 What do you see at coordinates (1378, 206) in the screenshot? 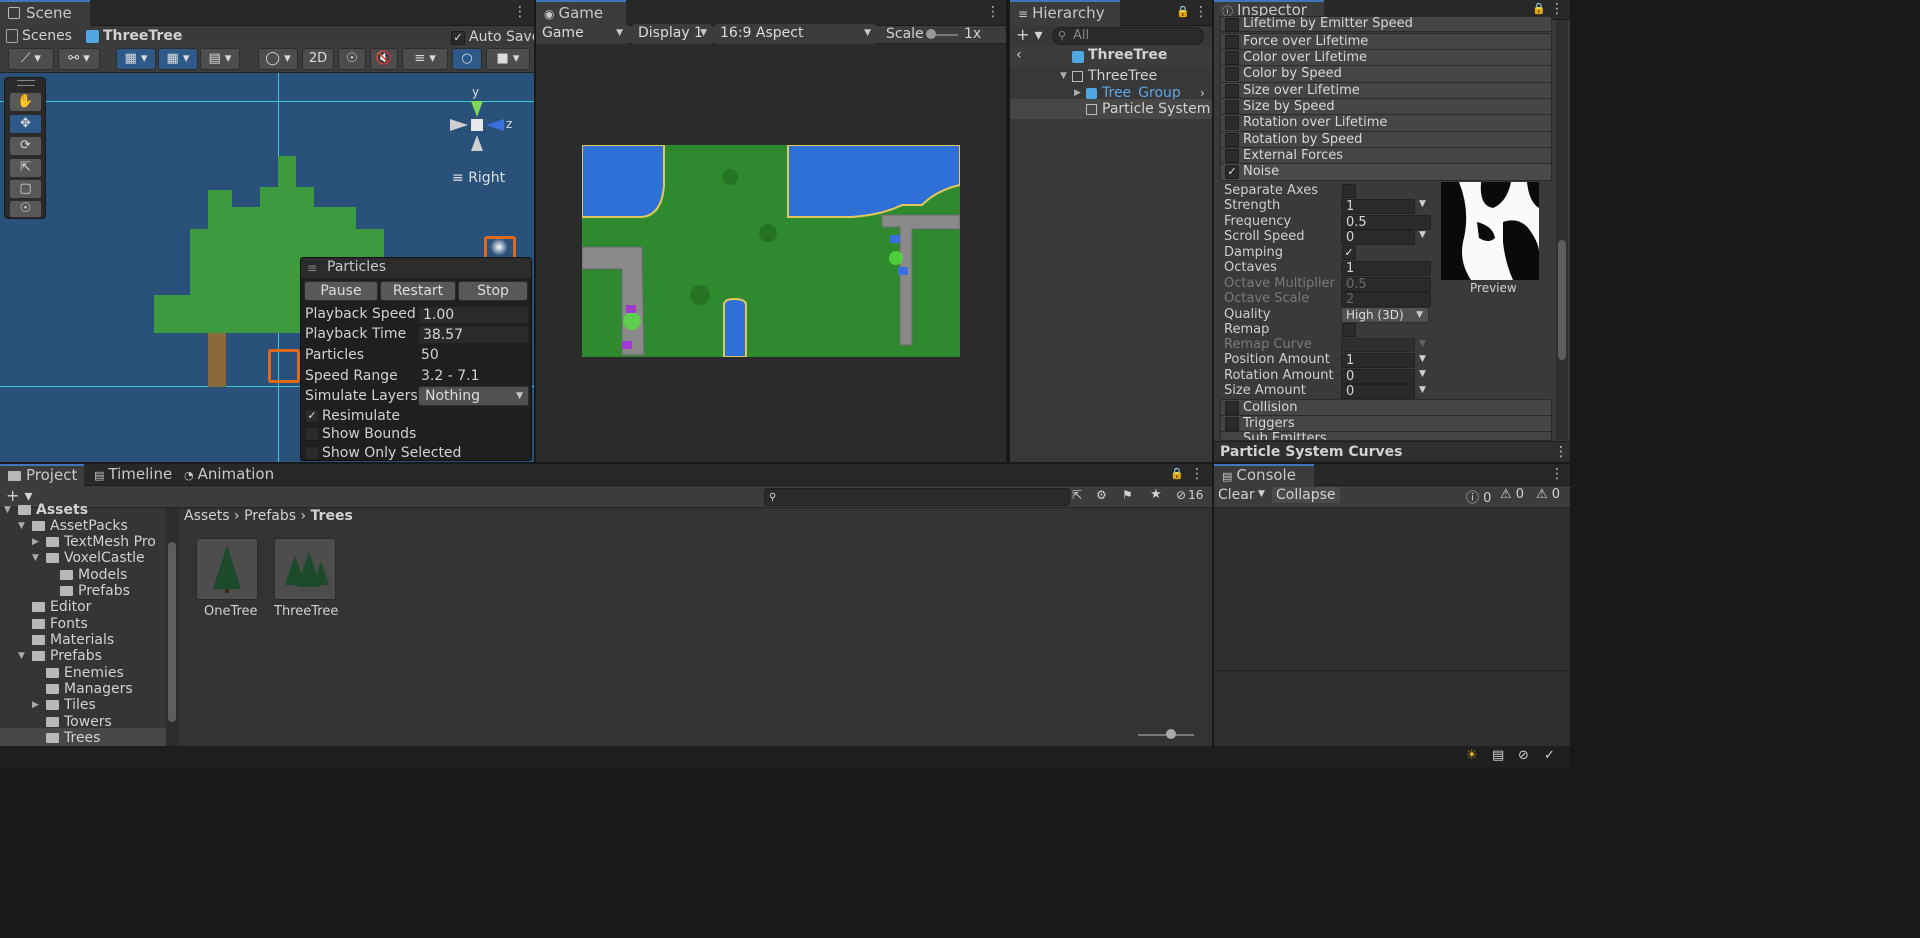
I see `strength-field: 1` at bounding box center [1378, 206].